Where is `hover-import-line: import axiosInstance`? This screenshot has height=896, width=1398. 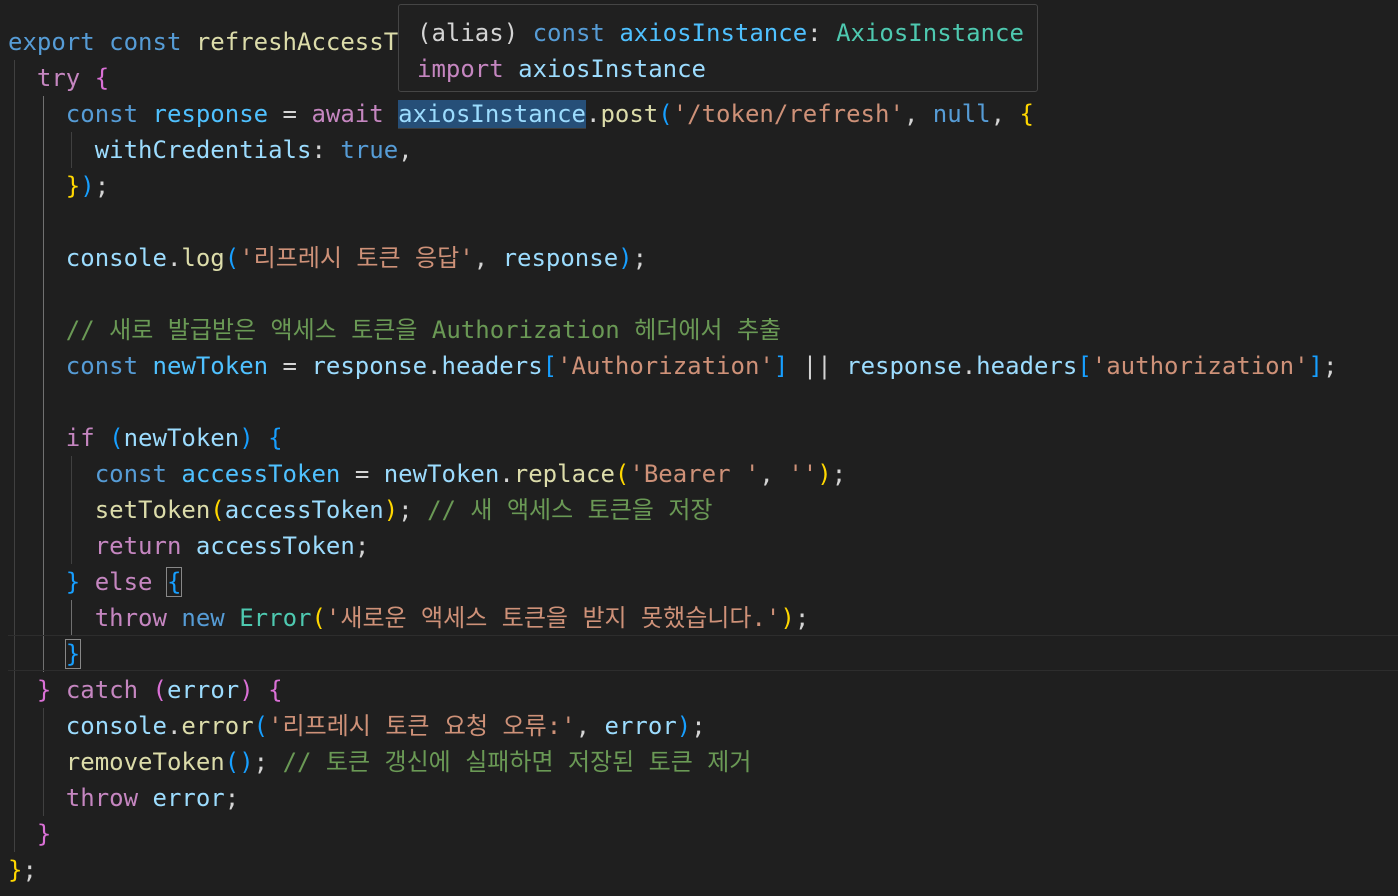
hover-import-line: import axiosInstance is located at coordinates (561, 69).